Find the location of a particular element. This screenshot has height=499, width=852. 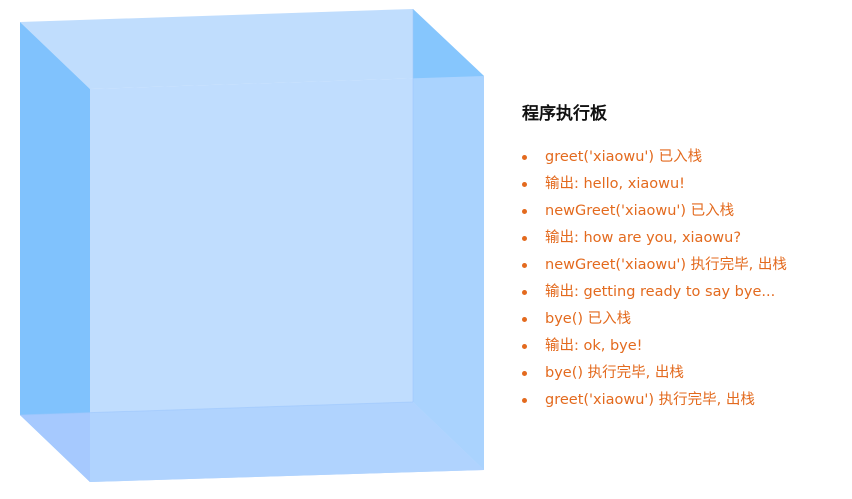

log-item-text: 输出: hello, xiaowu! is located at coordinates (615, 184).